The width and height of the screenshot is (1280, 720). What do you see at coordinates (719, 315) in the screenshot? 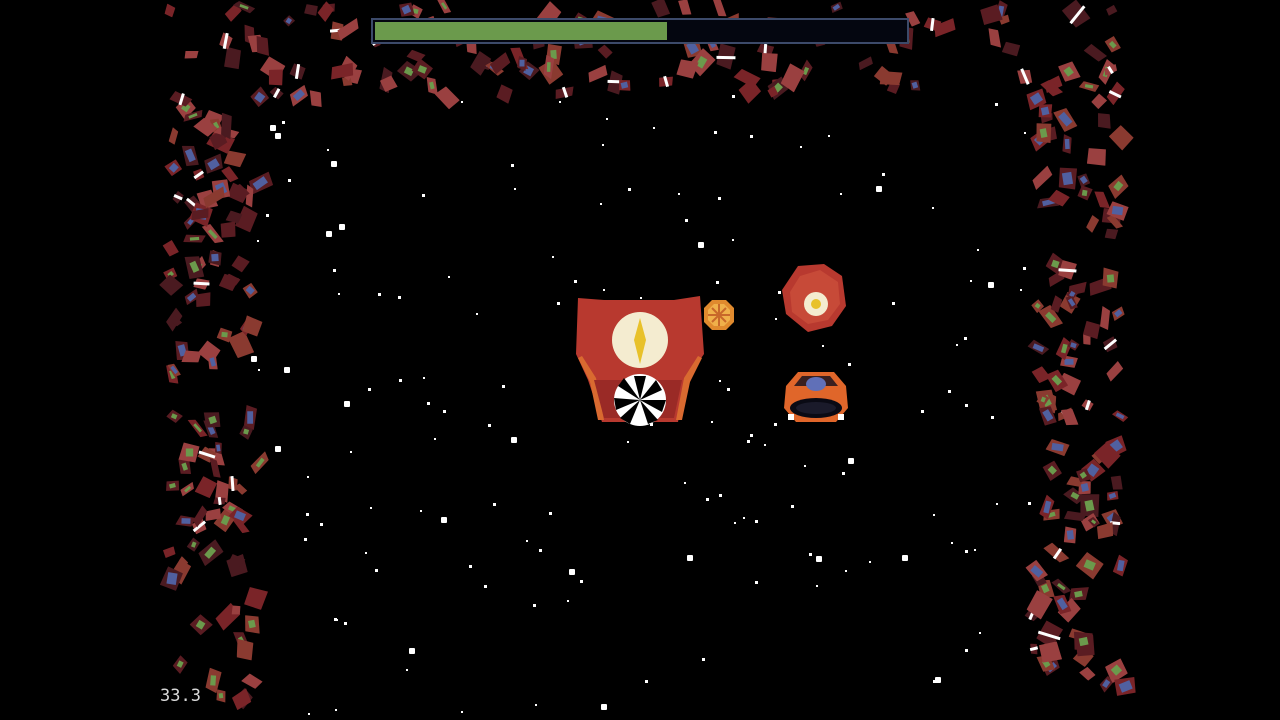
I see `projectile-orb-icon` at bounding box center [719, 315].